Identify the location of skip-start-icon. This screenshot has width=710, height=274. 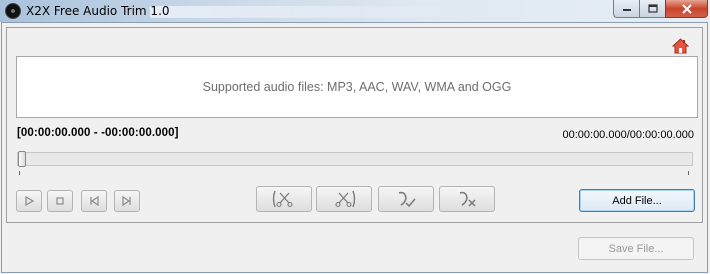
(94, 201).